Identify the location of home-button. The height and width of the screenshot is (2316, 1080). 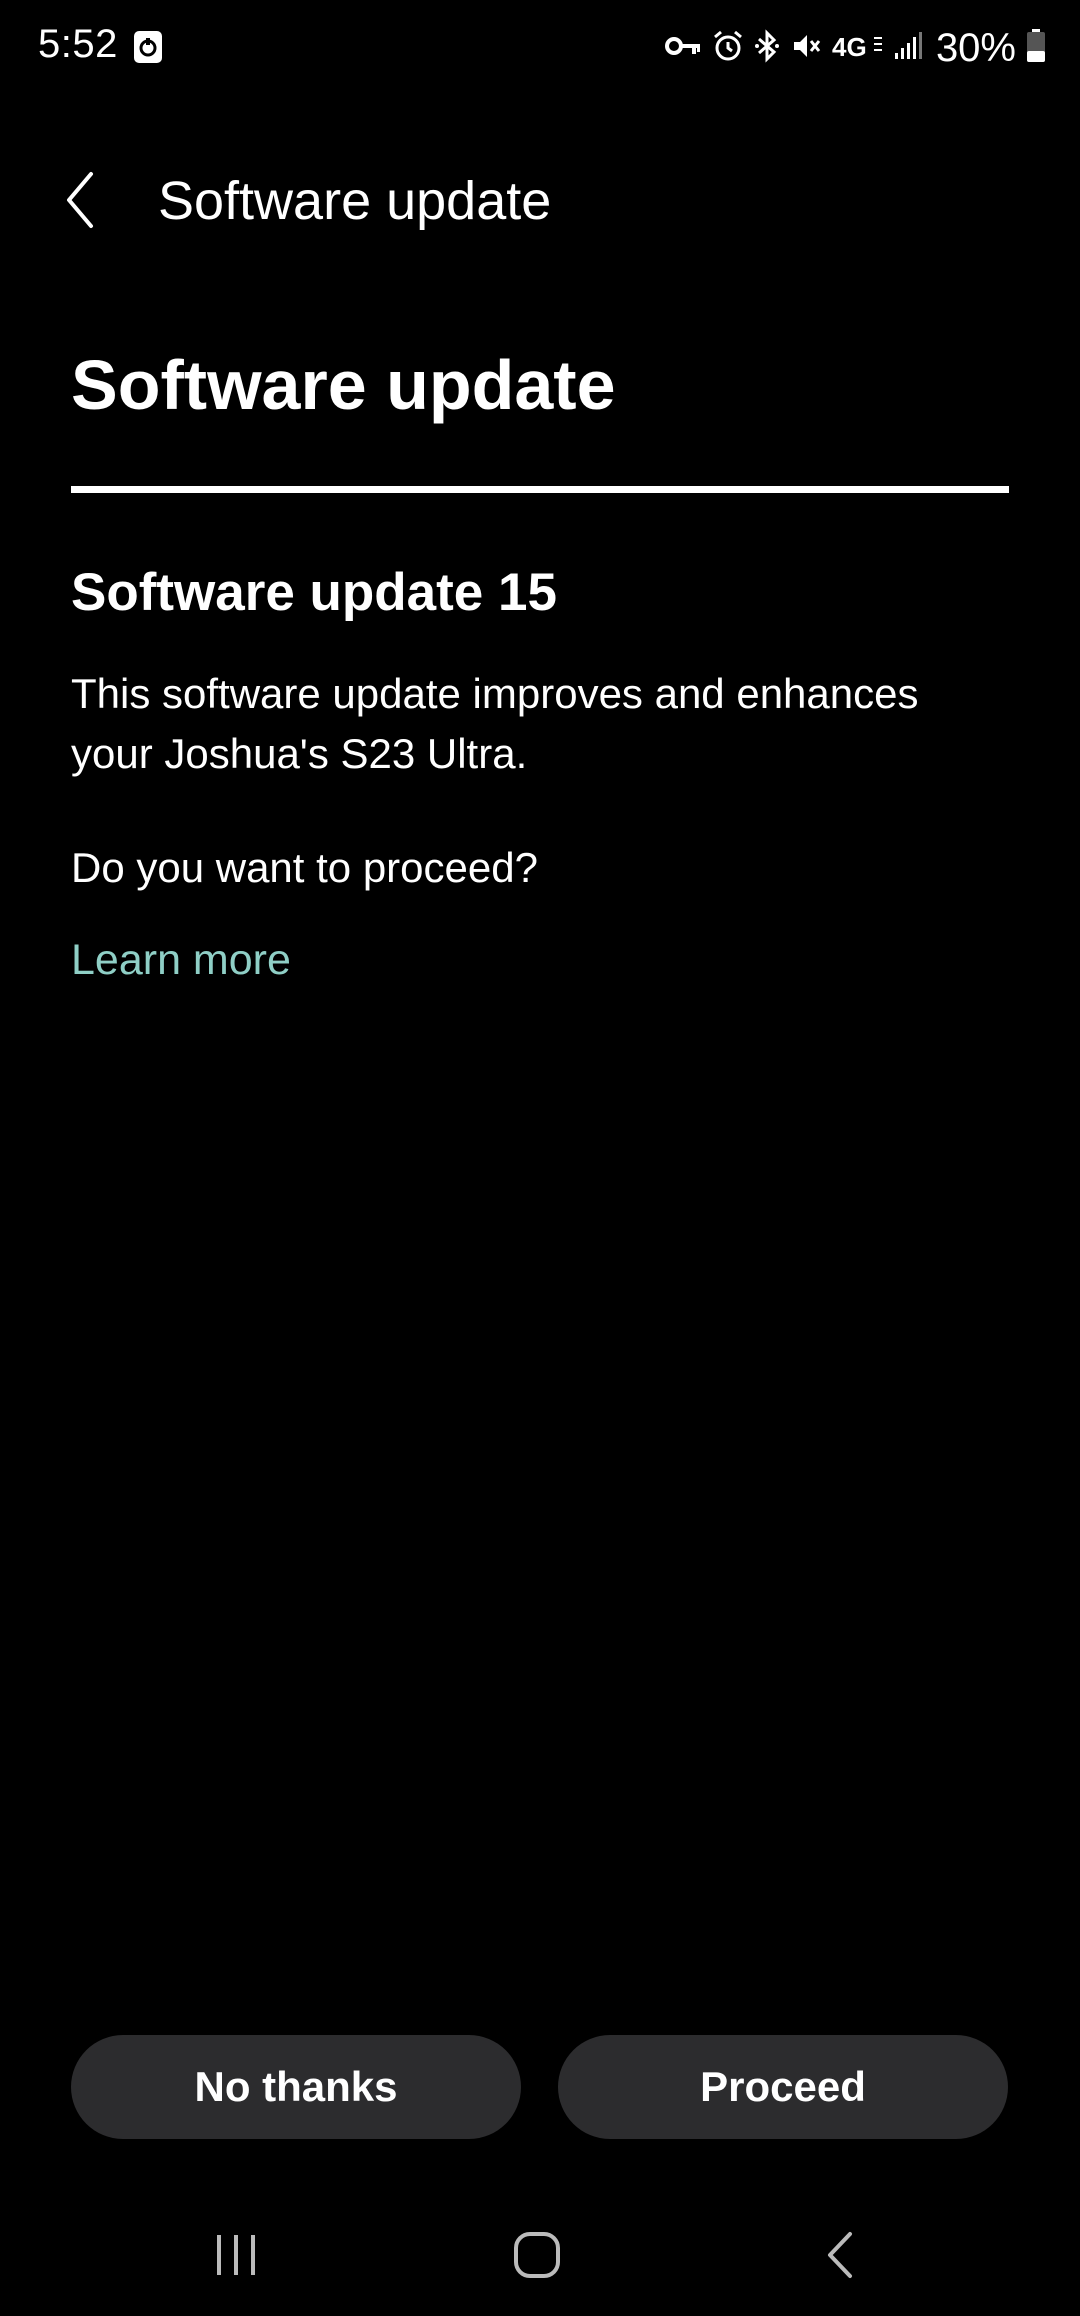
(537, 2255).